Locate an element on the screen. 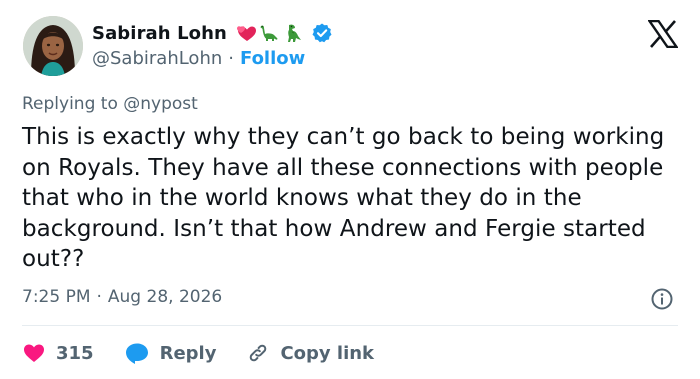 Image resolution: width=700 pixels, height=379 pixels. action-bar: 315 Reply Copy link is located at coordinates (198, 353).